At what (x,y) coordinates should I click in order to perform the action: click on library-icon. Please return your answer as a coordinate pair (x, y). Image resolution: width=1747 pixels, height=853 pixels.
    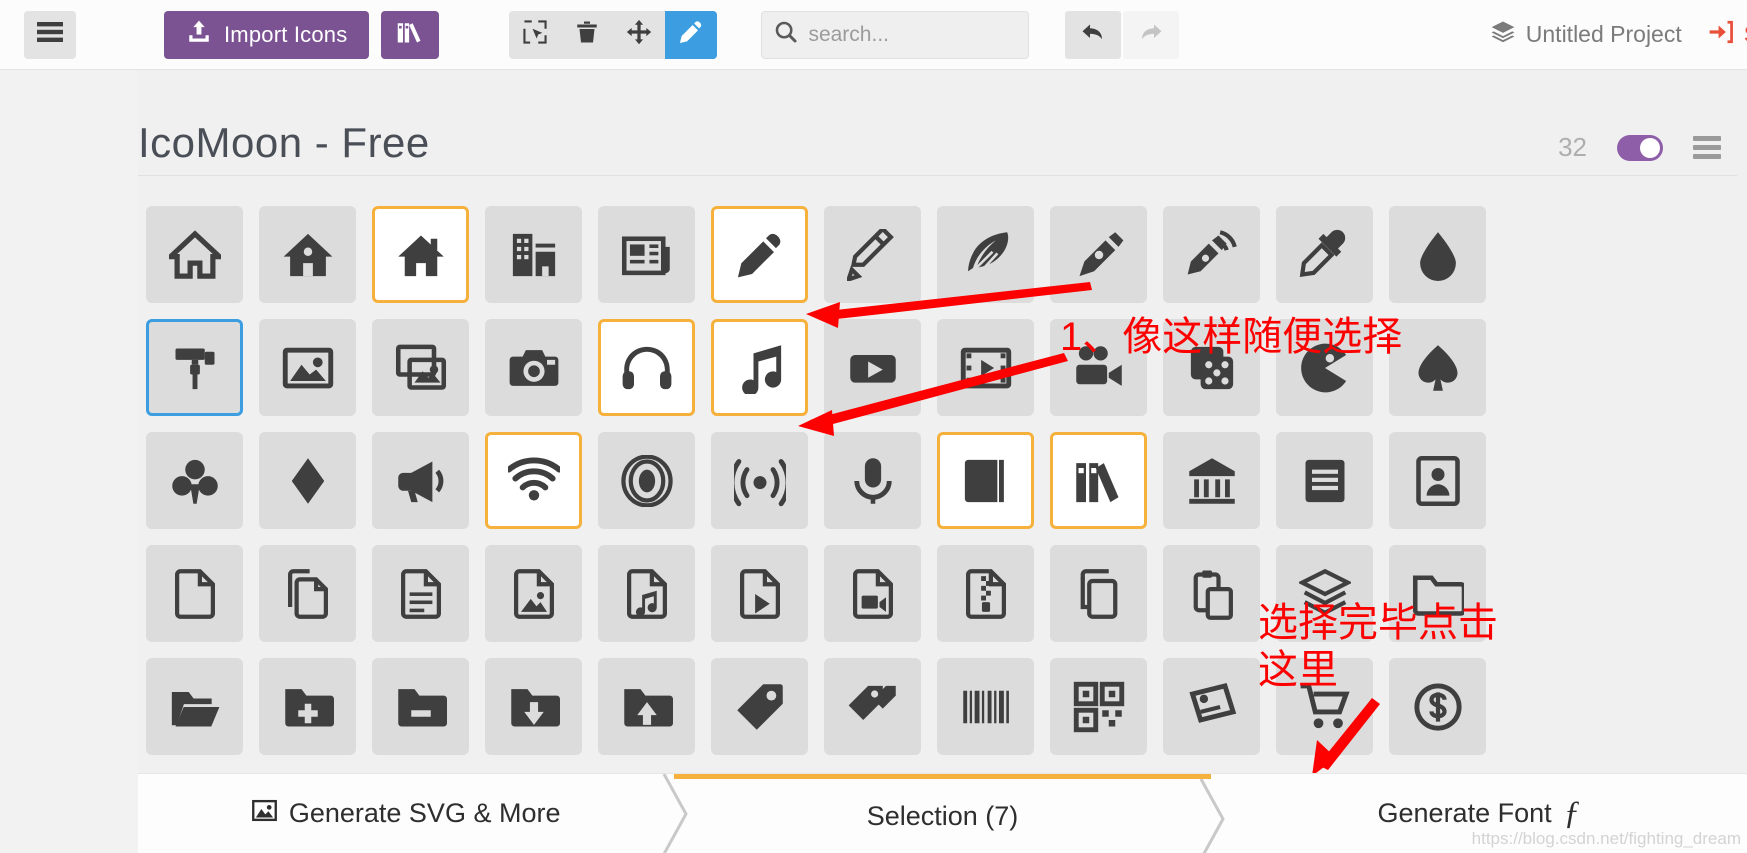
    Looking at the image, I should click on (1211, 480).